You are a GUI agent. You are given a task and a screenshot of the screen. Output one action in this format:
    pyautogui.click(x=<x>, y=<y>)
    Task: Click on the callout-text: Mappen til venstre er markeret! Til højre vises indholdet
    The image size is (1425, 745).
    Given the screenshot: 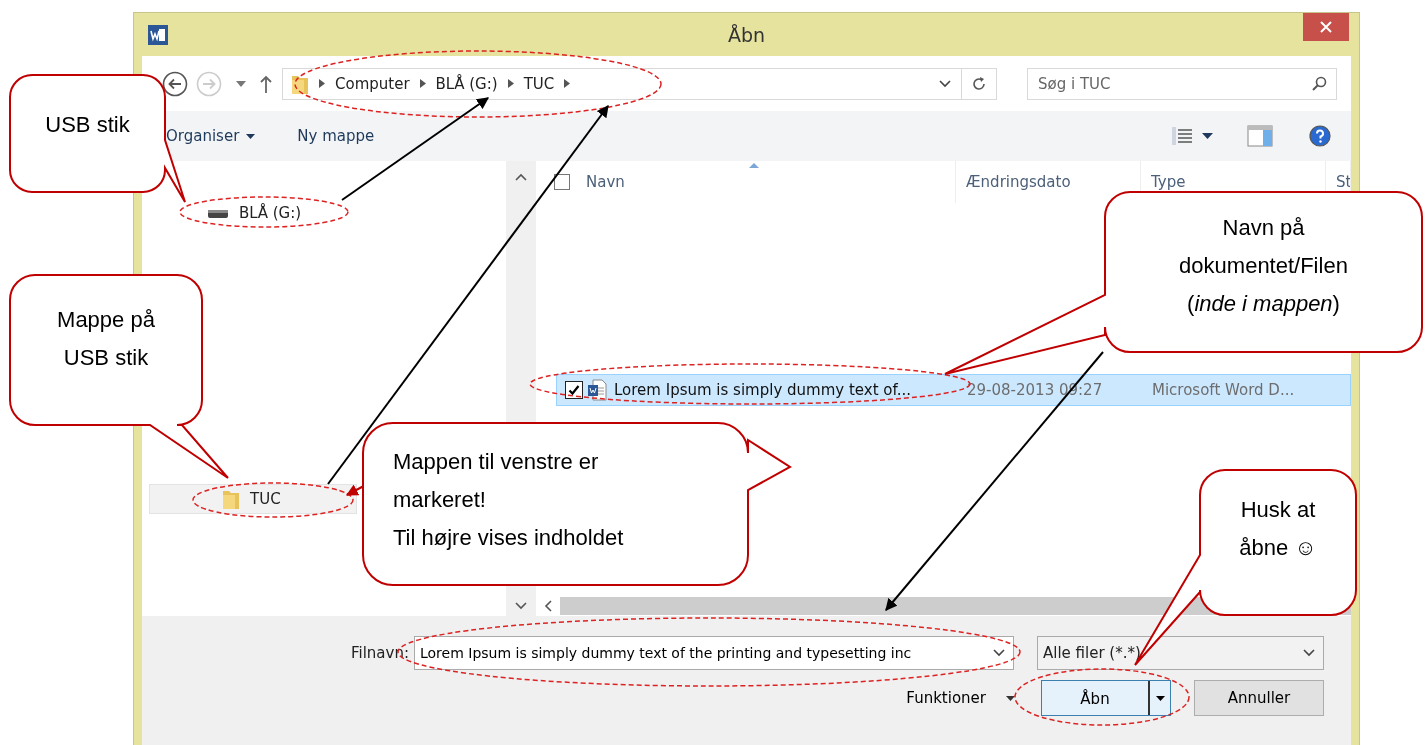 What is the action you would take?
    pyautogui.click(x=508, y=500)
    